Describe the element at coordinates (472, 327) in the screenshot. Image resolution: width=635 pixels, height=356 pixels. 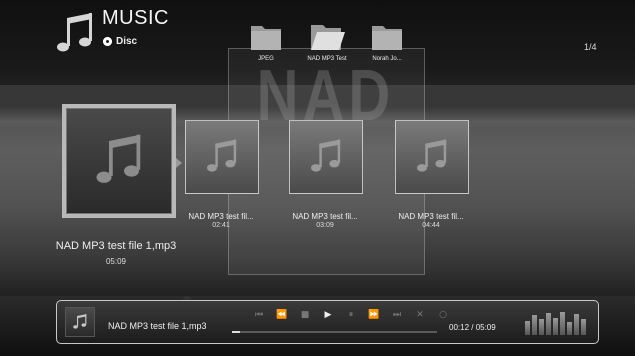
I see `time-readout: 00:12 / 05:09` at that location.